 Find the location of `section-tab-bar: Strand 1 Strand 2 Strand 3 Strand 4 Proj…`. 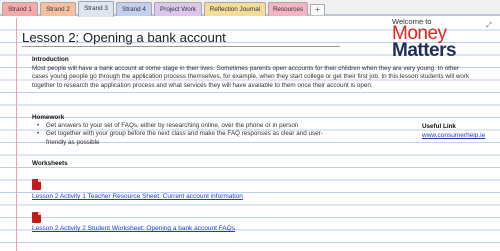

section-tab-bar: Strand 1 Strand 2 Strand 3 Strand 4 Proj… is located at coordinates (250, 8).